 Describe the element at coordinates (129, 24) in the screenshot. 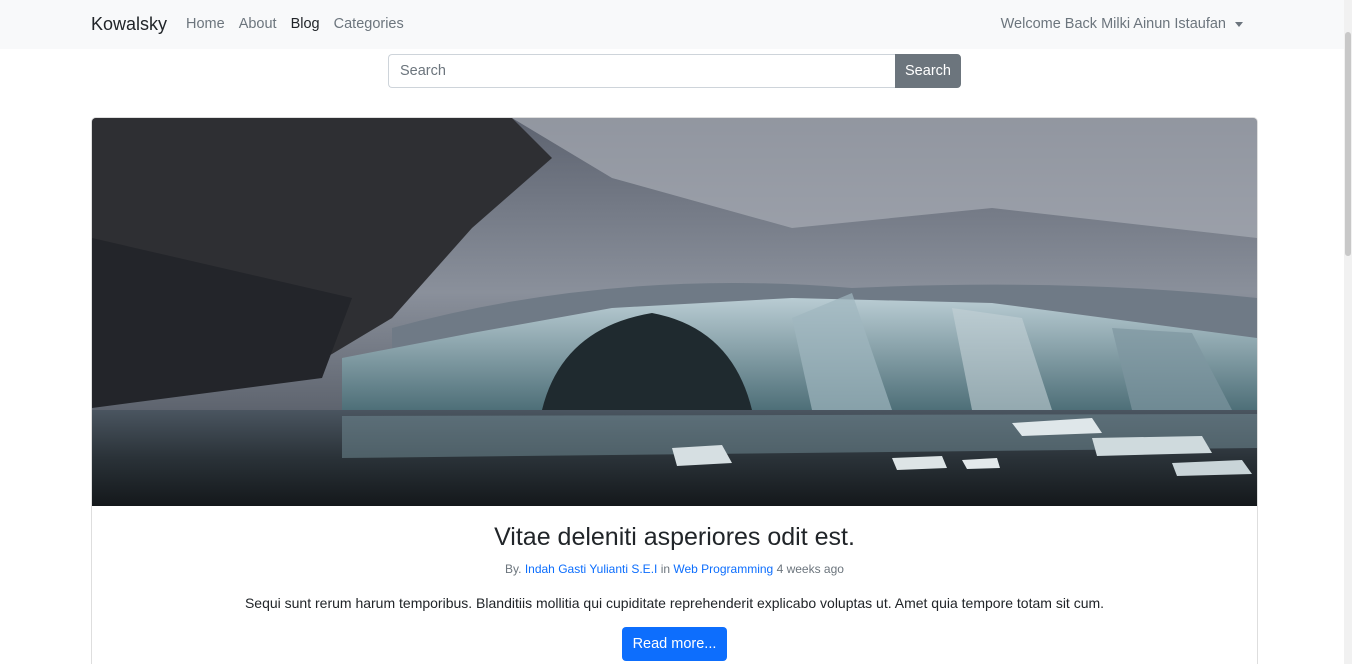

I see `brand-logo: Kowalsky` at that location.